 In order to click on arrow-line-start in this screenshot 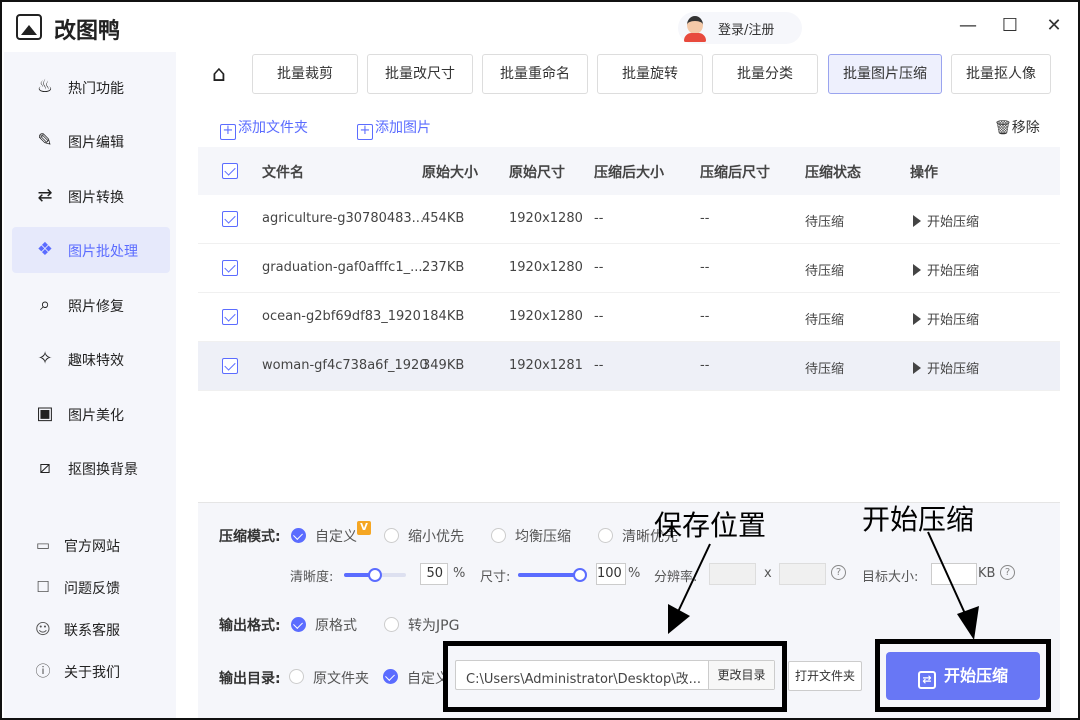, I will do `click(947, 575)`.